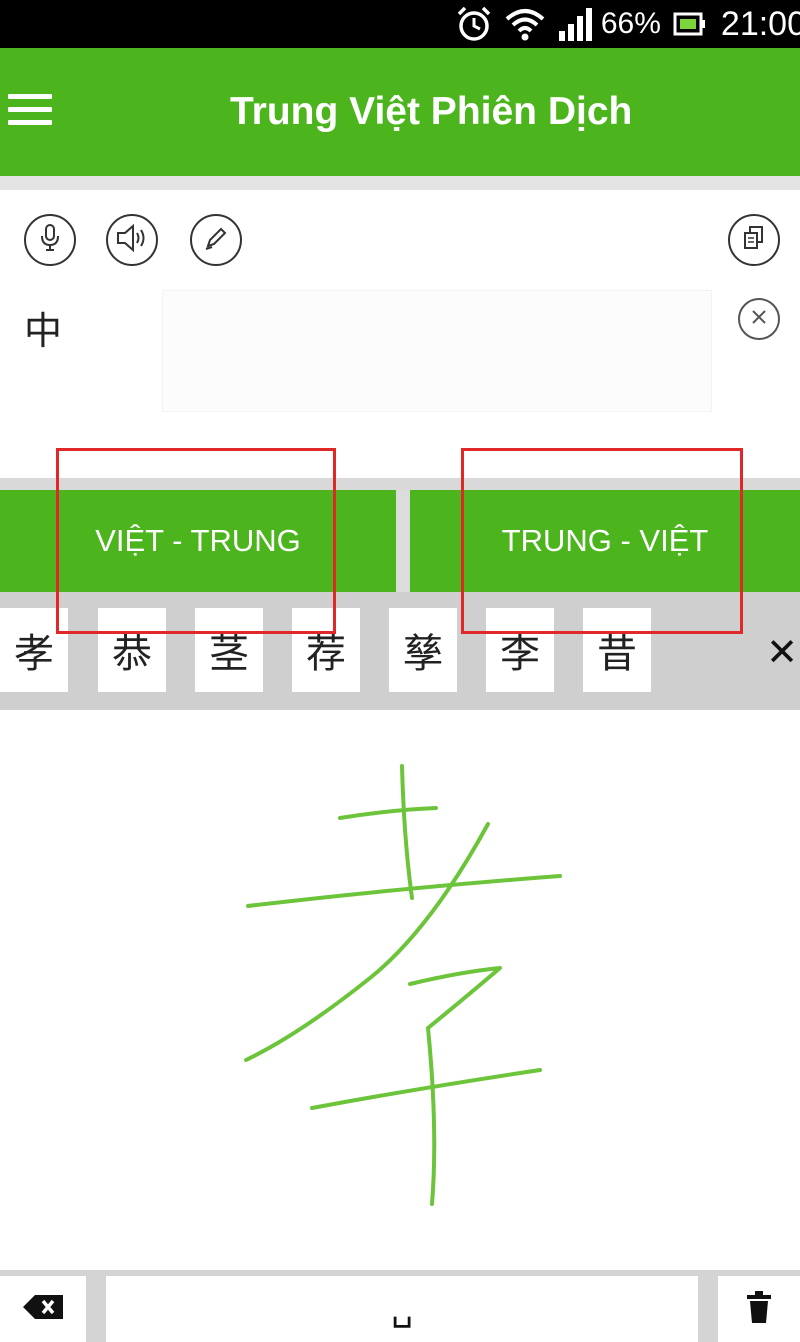  I want to click on handwriting-strokes, so click(403, 985).